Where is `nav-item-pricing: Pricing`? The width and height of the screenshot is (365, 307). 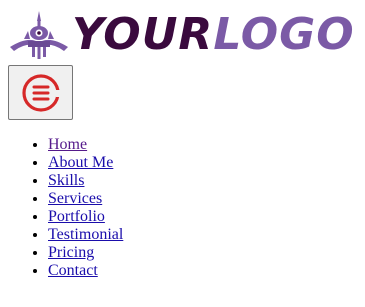
nav-item-pricing: Pricing is located at coordinates (85, 253).